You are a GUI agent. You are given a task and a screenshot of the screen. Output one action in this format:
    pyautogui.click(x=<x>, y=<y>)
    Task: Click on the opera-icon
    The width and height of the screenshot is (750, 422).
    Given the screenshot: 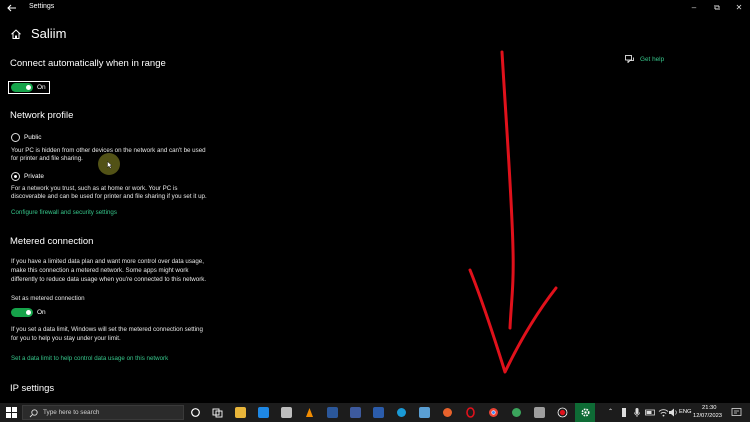 What is the action you would take?
    pyautogui.click(x=470, y=412)
    